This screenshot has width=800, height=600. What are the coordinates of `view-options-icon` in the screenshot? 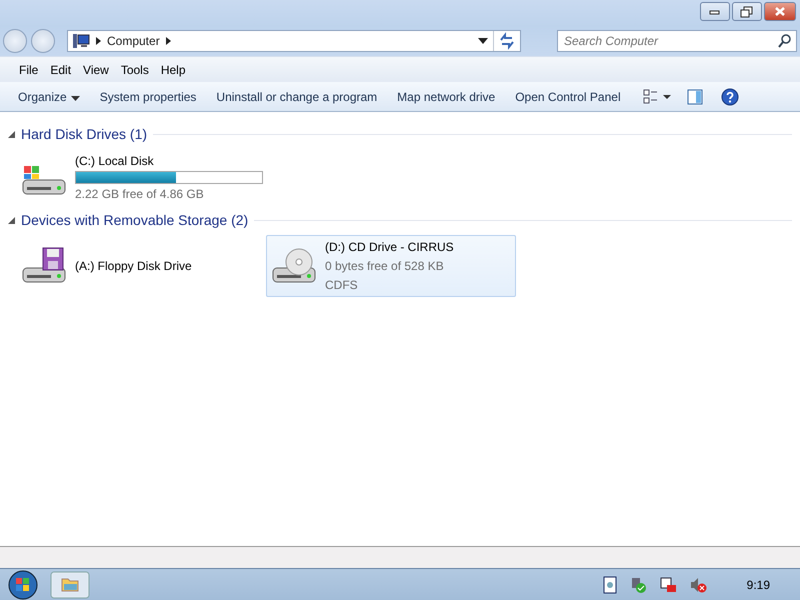 It's located at (657, 96).